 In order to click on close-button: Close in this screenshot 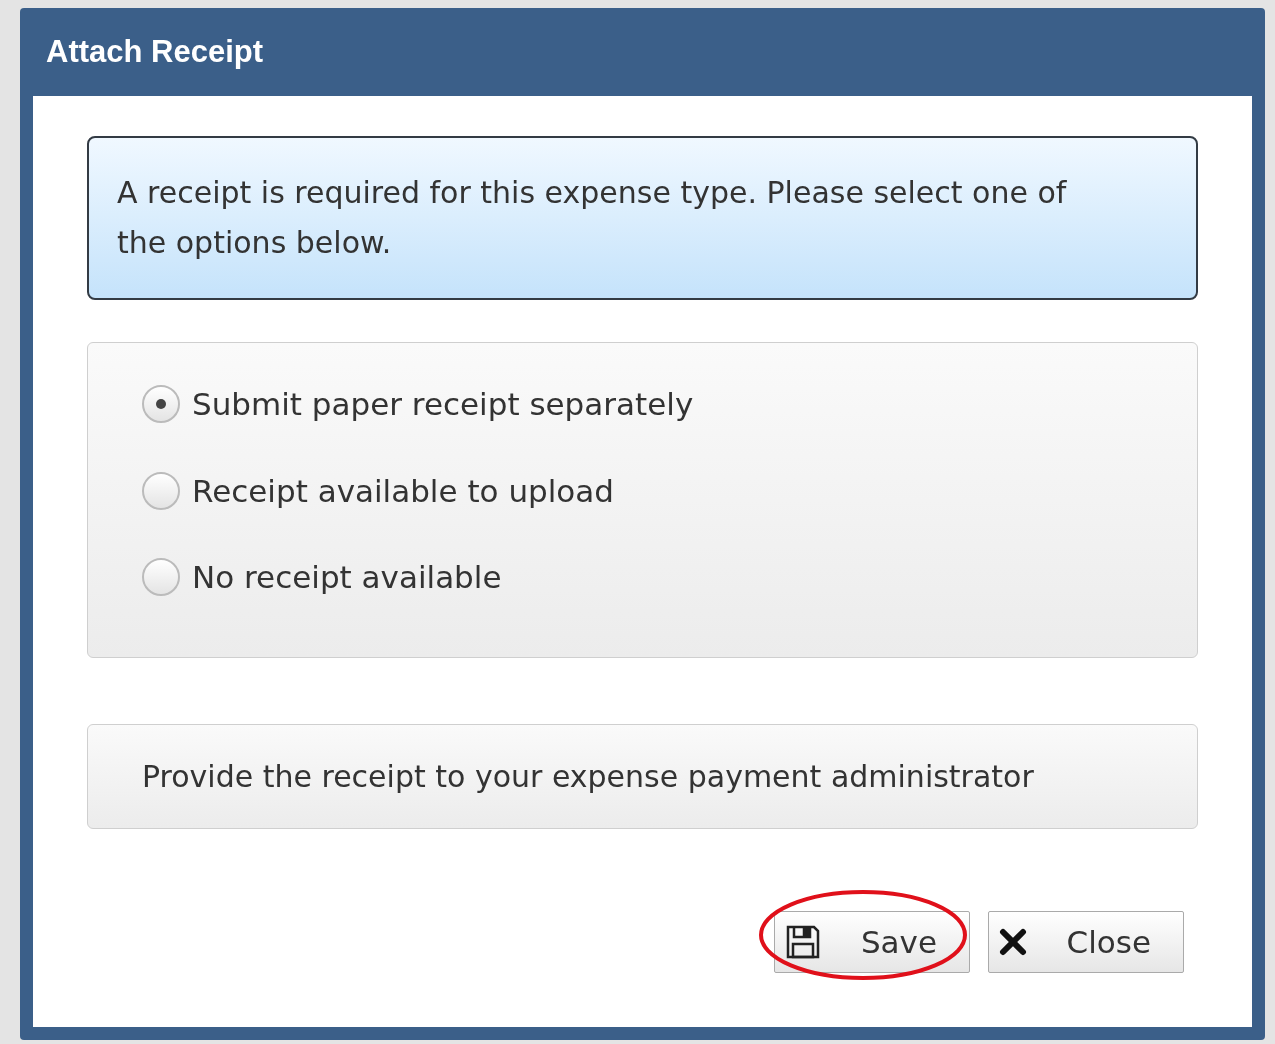, I will do `click(1086, 942)`.